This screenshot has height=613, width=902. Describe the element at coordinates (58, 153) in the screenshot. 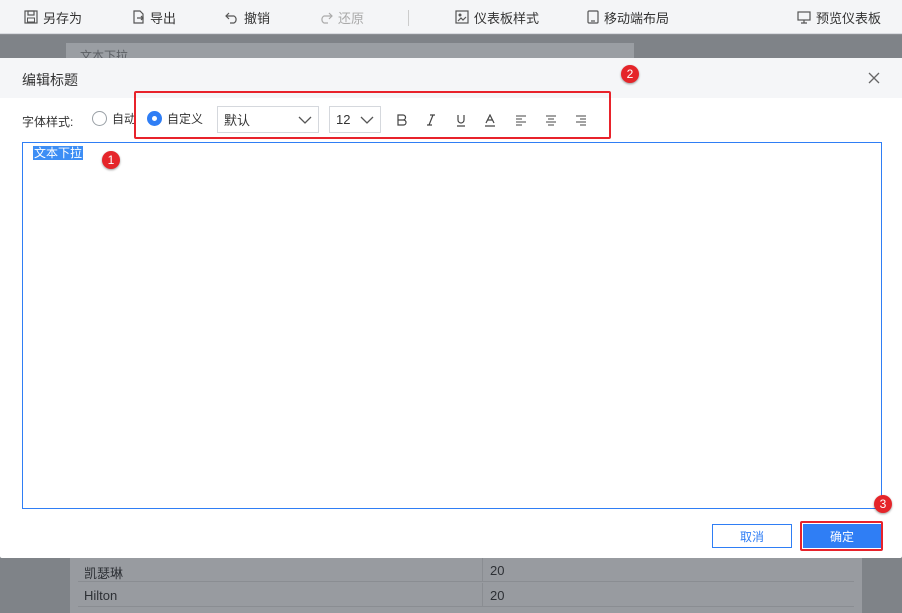

I see `editor-selected-text: 文本下拉` at that location.